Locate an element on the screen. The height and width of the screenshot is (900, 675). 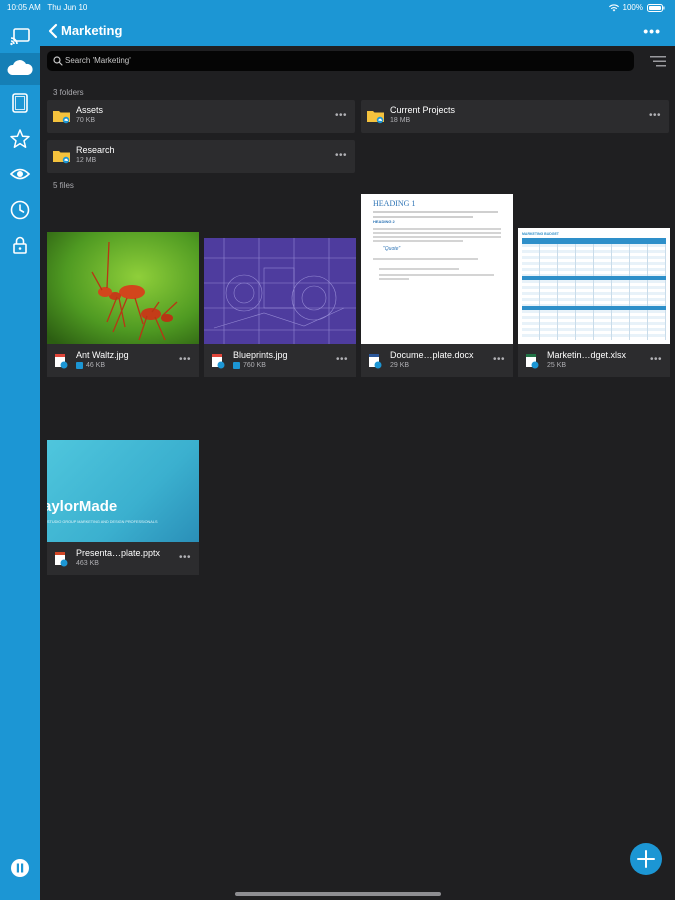
excel-file-icon is located at coordinates (532, 361).